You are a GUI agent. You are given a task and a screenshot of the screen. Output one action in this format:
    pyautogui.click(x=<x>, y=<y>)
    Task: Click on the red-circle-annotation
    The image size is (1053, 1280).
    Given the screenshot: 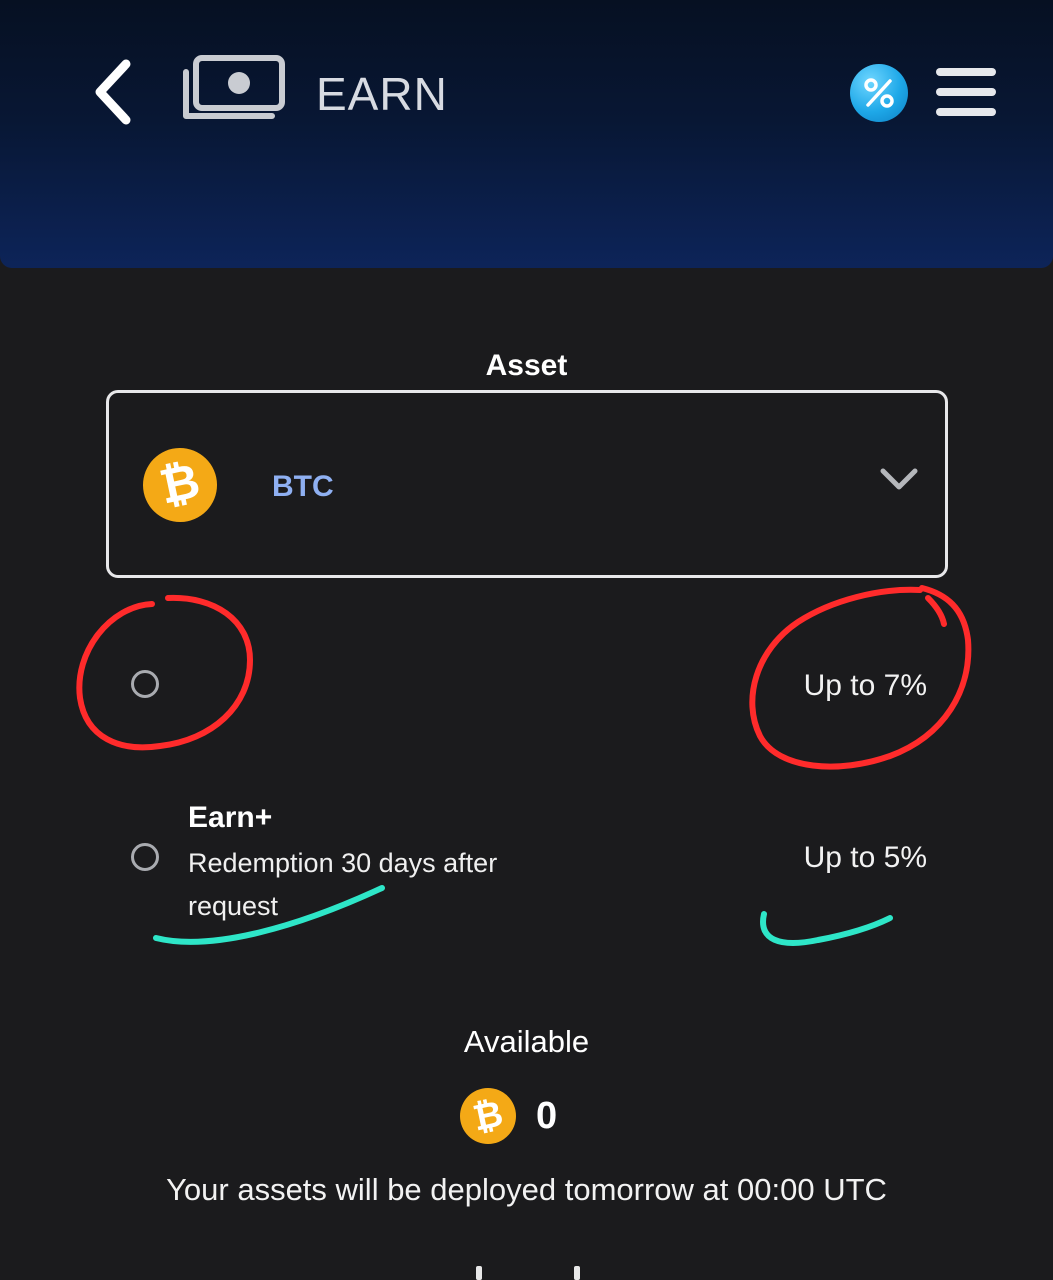 What is the action you would take?
    pyautogui.click(x=165, y=672)
    